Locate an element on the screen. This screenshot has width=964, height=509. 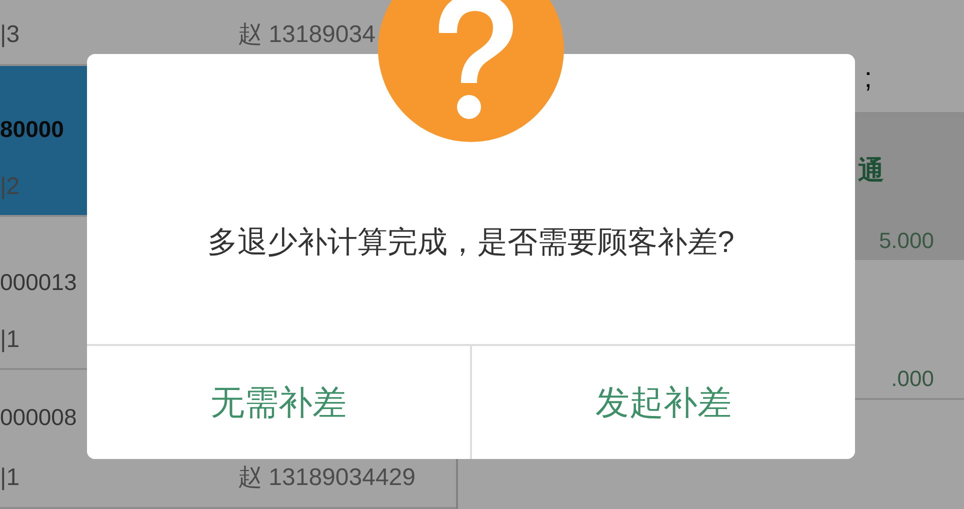
amount: .000 is located at coordinates (912, 379).